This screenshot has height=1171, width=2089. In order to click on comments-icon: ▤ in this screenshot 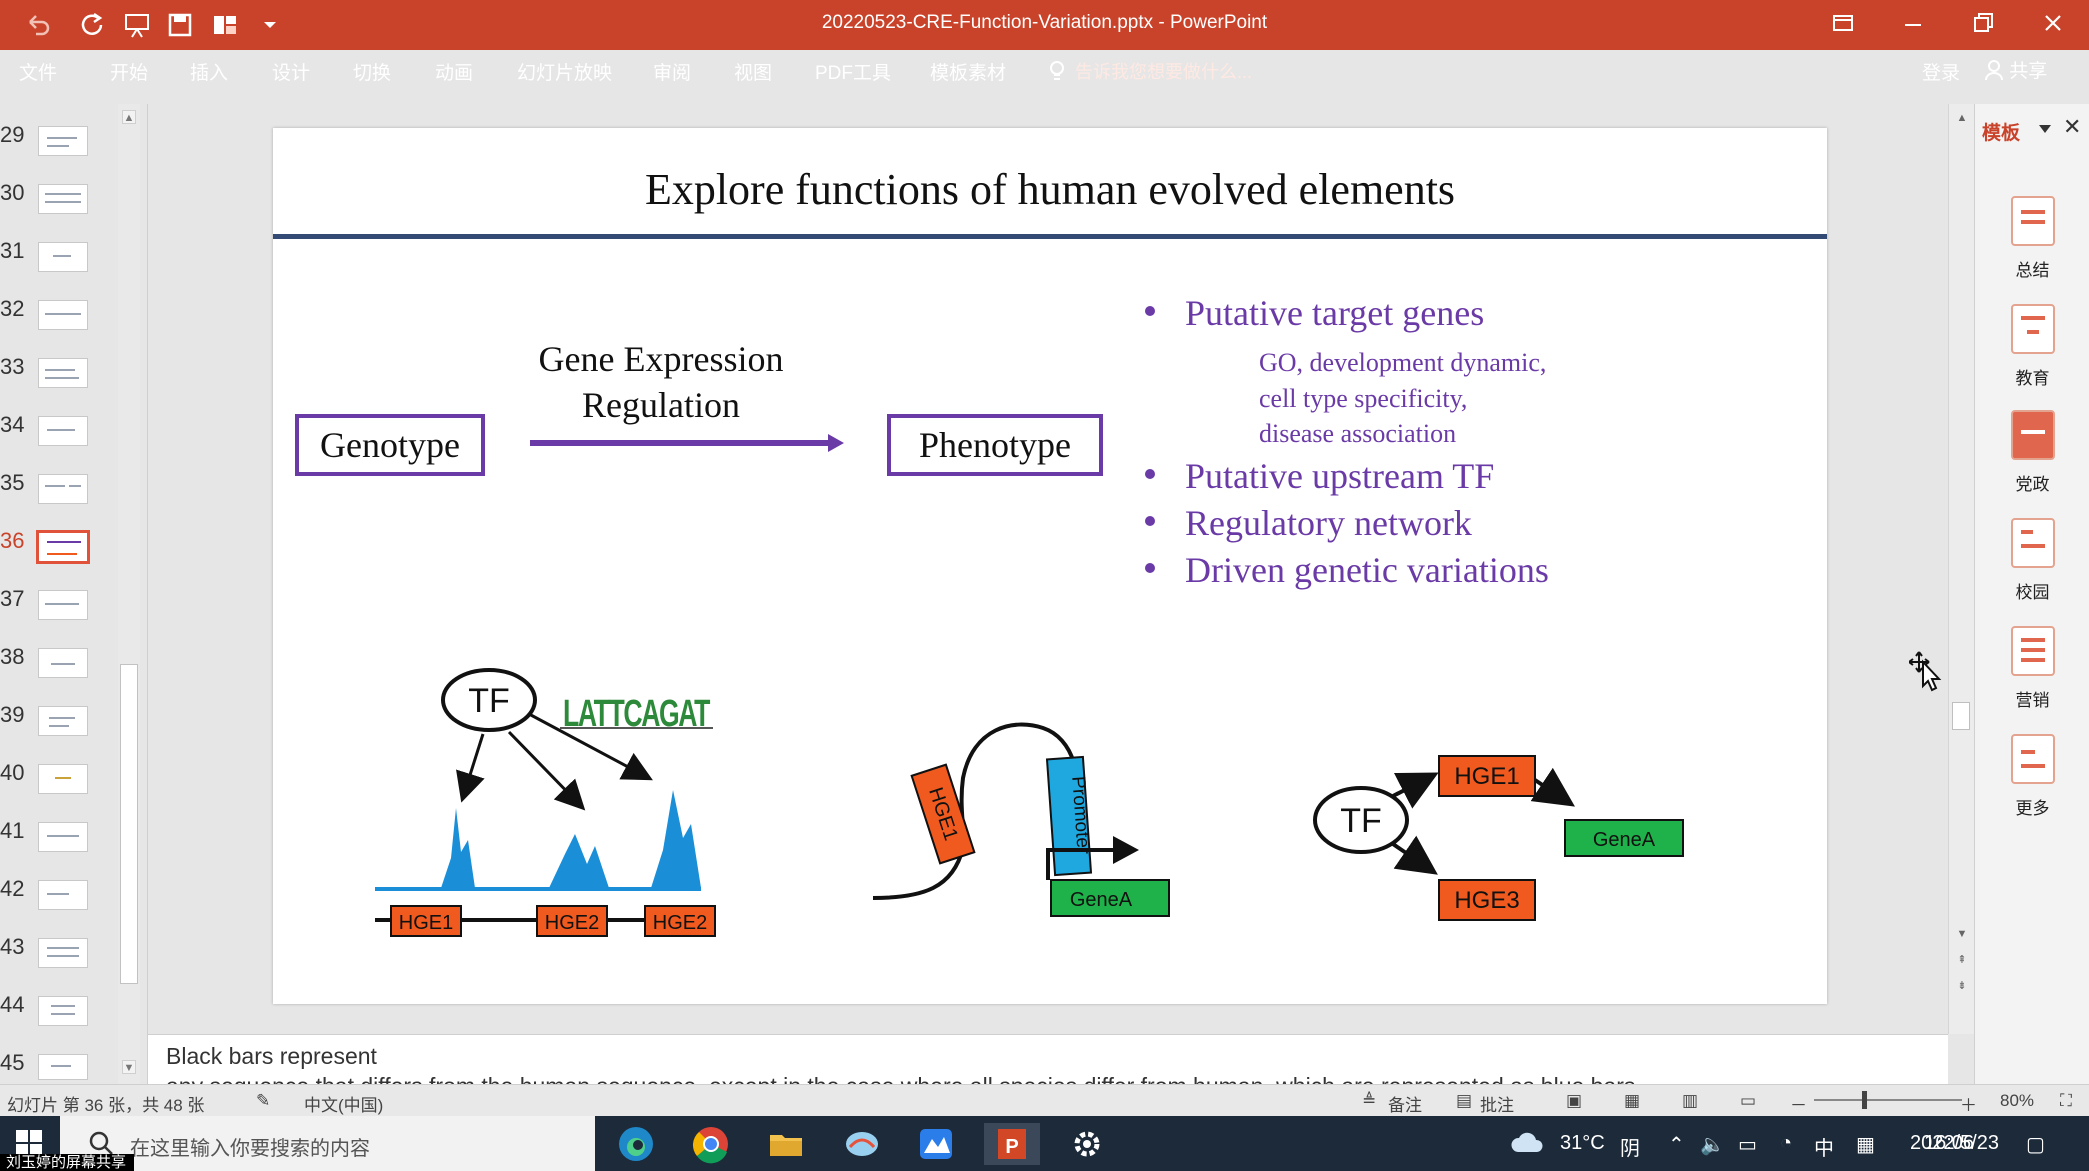, I will do `click(1464, 1101)`.